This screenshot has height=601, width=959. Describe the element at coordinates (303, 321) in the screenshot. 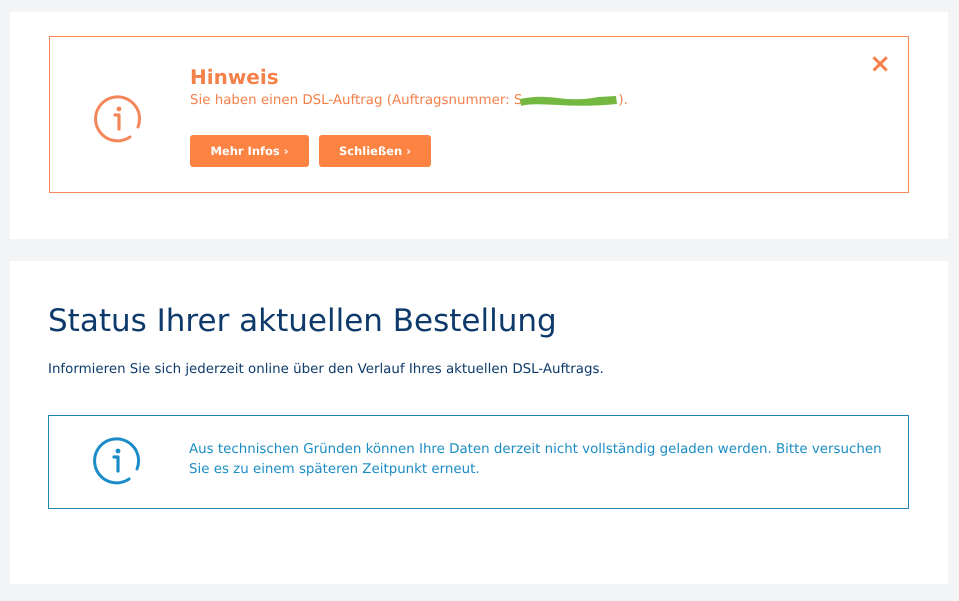

I see `section-heading: Status Ihrer aktuellen Bestellung` at that location.